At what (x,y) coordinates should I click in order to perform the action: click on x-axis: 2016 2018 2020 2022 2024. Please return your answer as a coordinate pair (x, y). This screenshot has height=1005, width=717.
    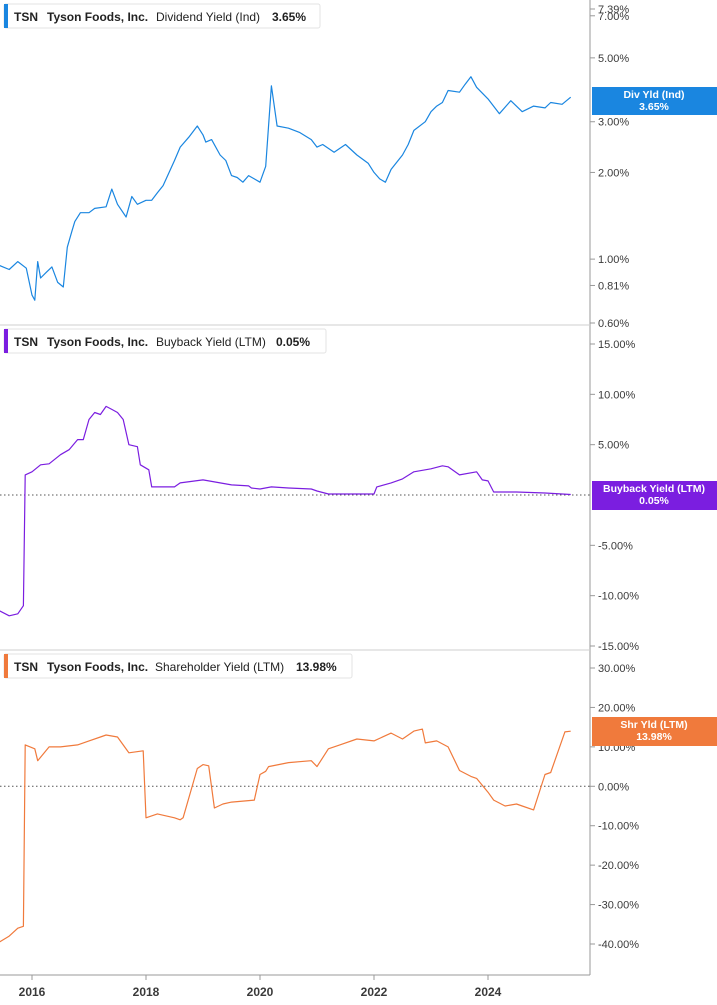
    Looking at the image, I should click on (260, 987).